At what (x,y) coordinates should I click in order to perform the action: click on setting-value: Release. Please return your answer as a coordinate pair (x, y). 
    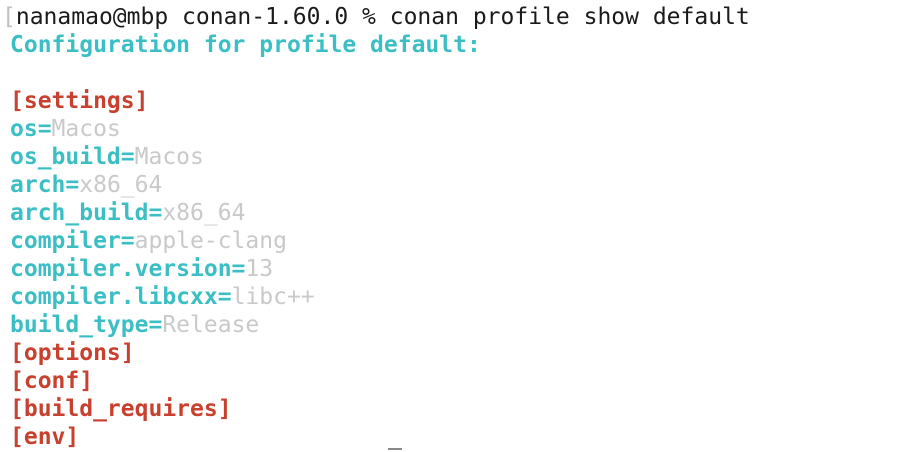
    Looking at the image, I should click on (211, 325).